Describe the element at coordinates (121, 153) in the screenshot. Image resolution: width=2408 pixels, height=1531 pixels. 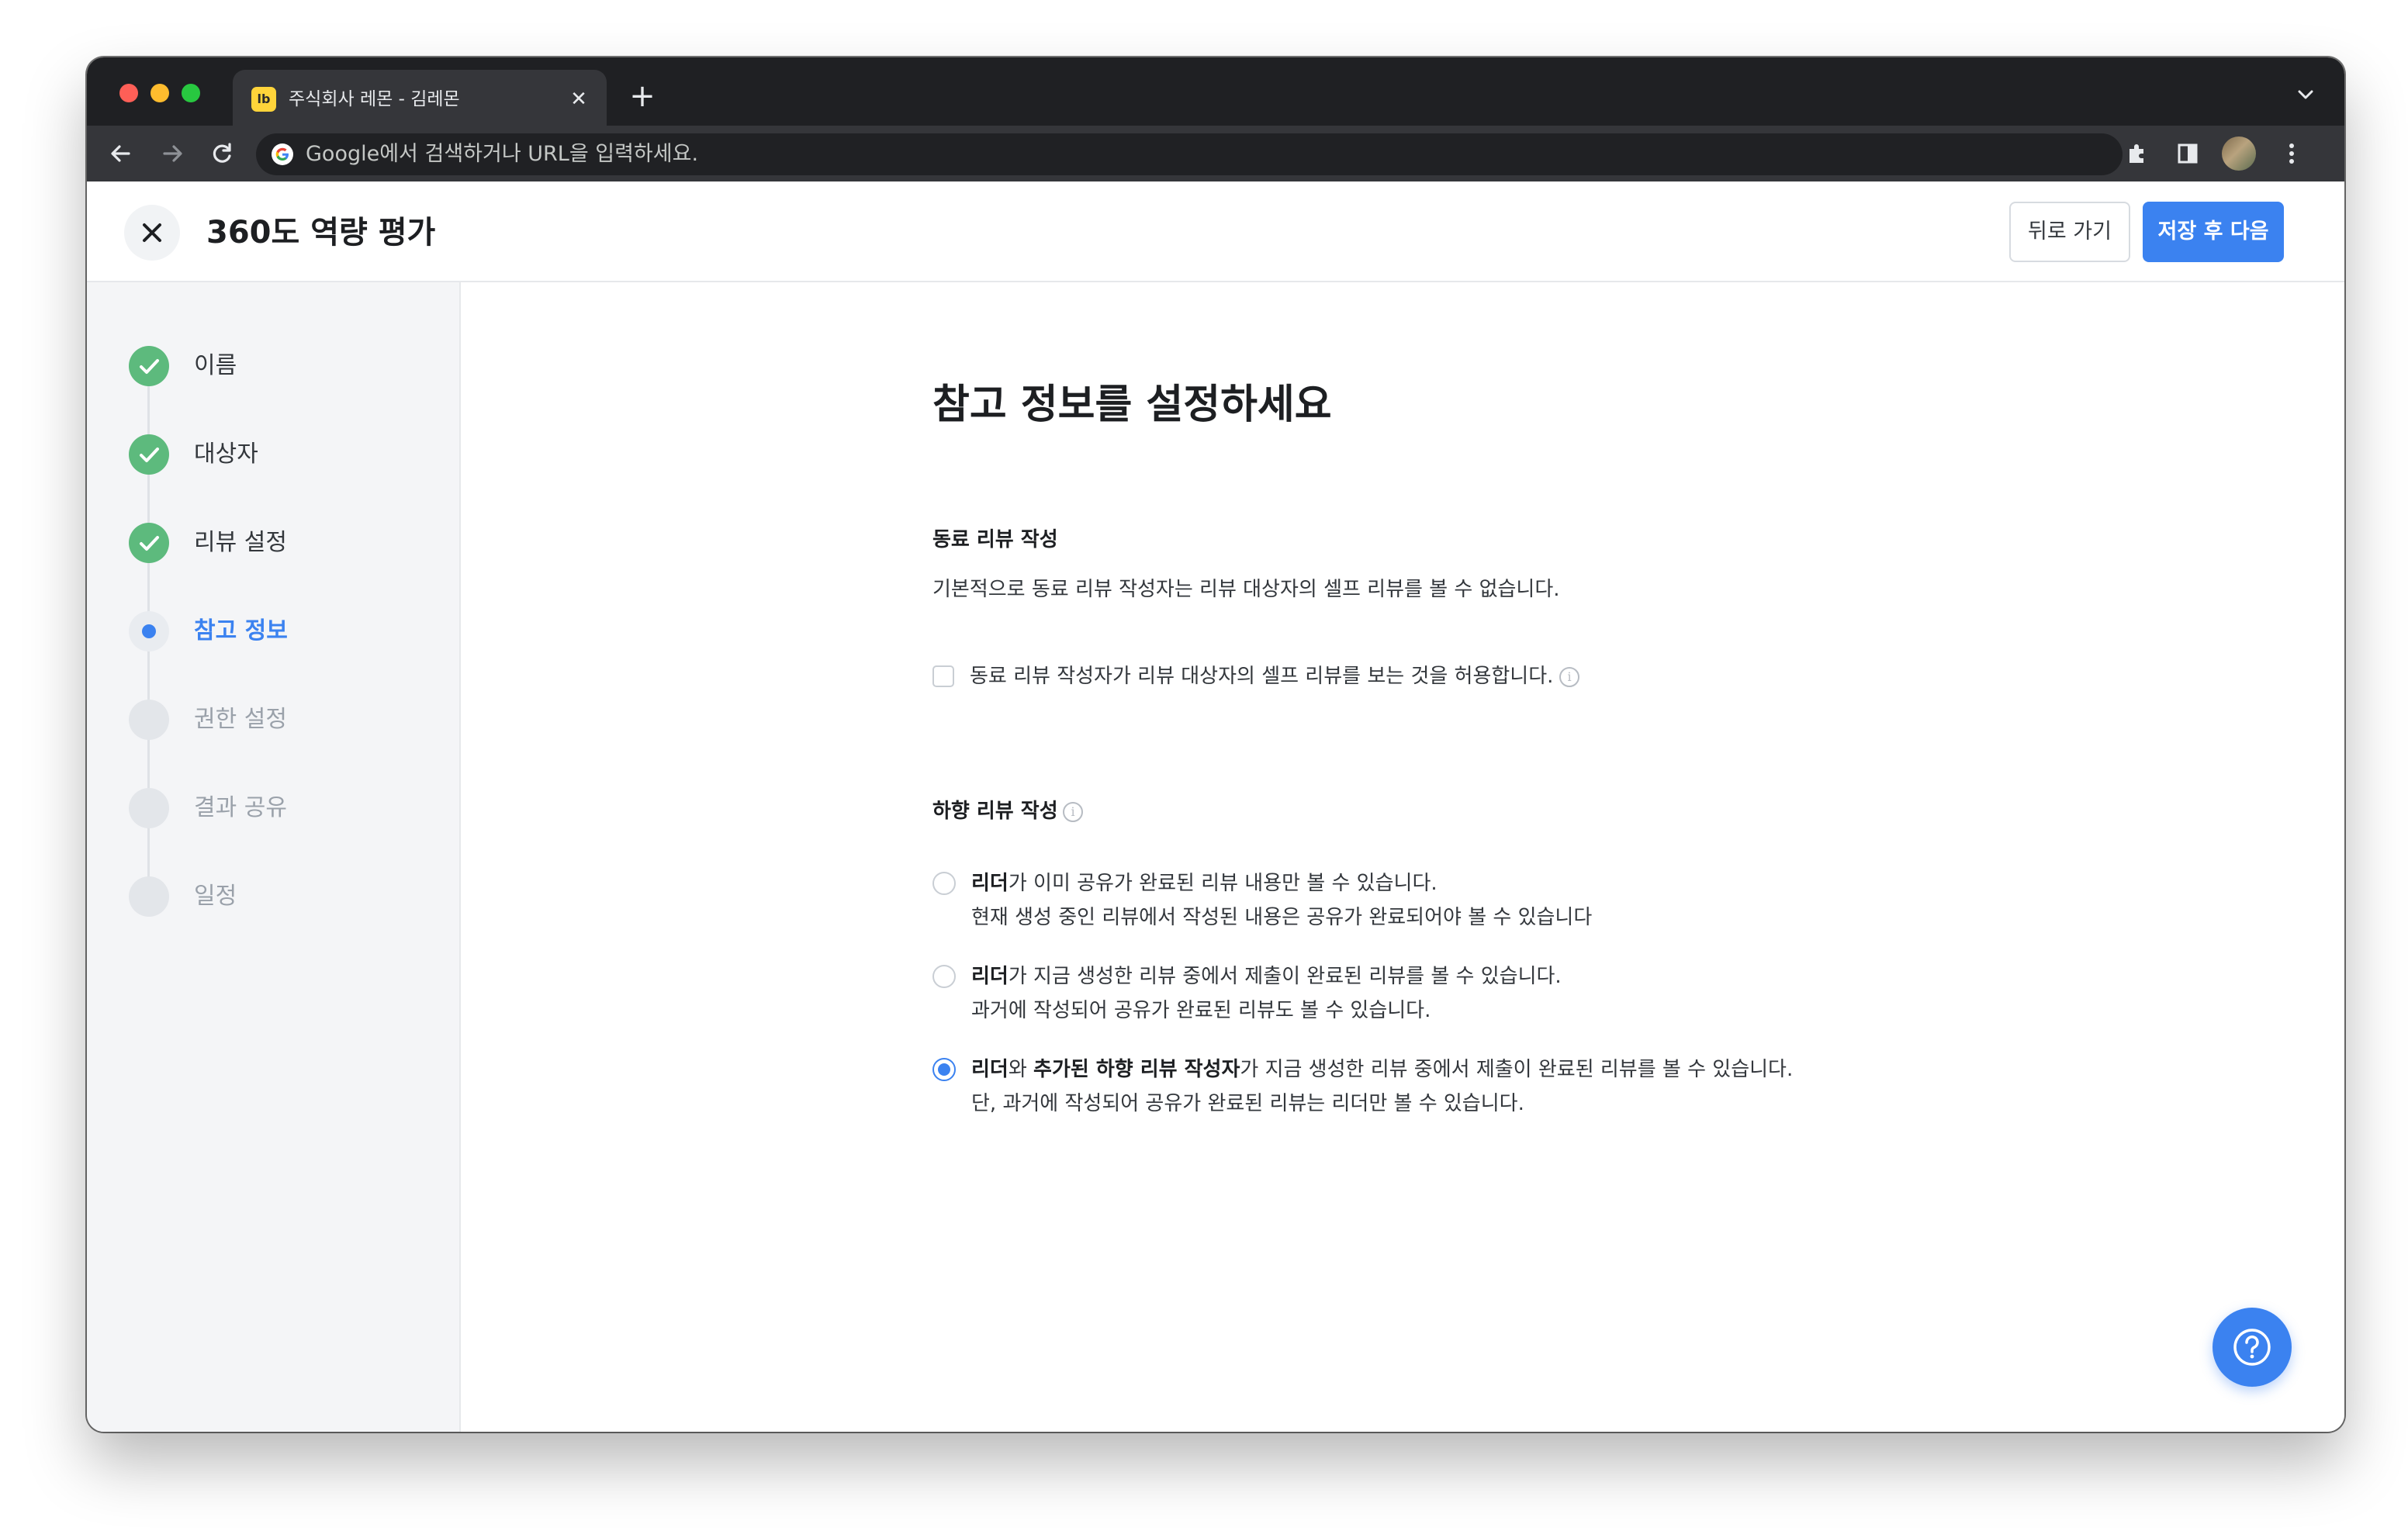
I see `back-arrow-icon` at that location.